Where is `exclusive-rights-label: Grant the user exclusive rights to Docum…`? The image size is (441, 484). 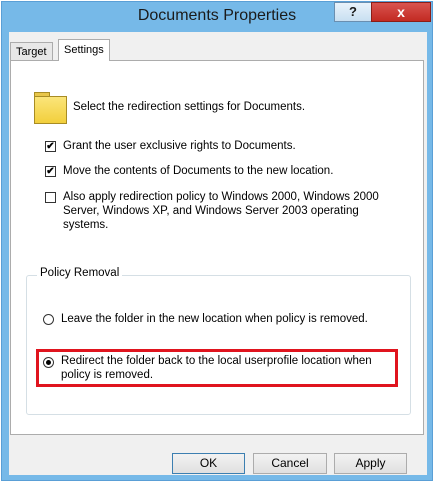
exclusive-rights-label: Grant the user exclusive rights to Docum… is located at coordinates (179, 146).